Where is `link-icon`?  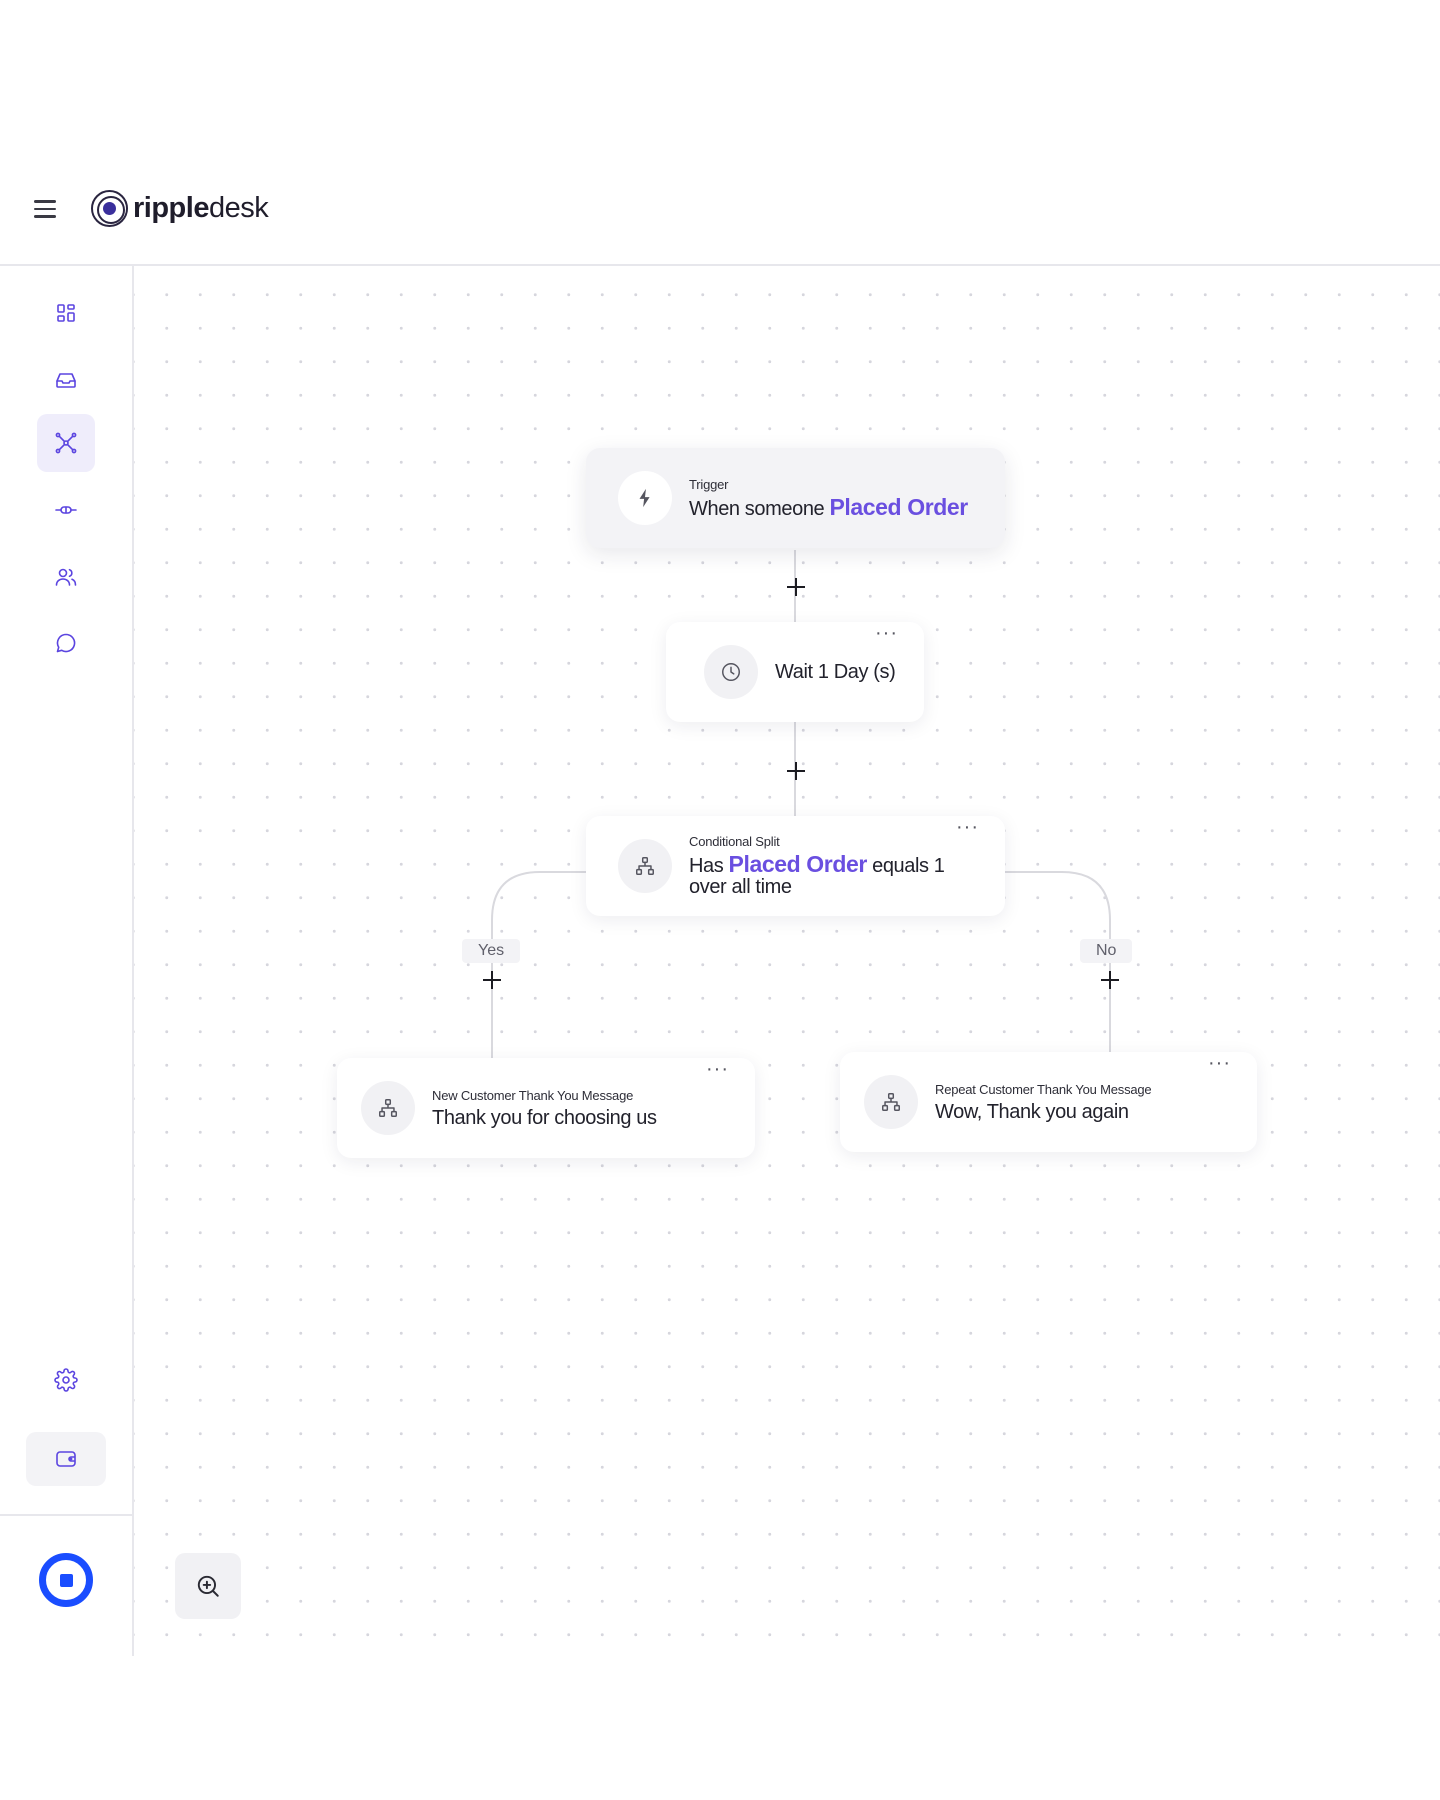
link-icon is located at coordinates (66, 510).